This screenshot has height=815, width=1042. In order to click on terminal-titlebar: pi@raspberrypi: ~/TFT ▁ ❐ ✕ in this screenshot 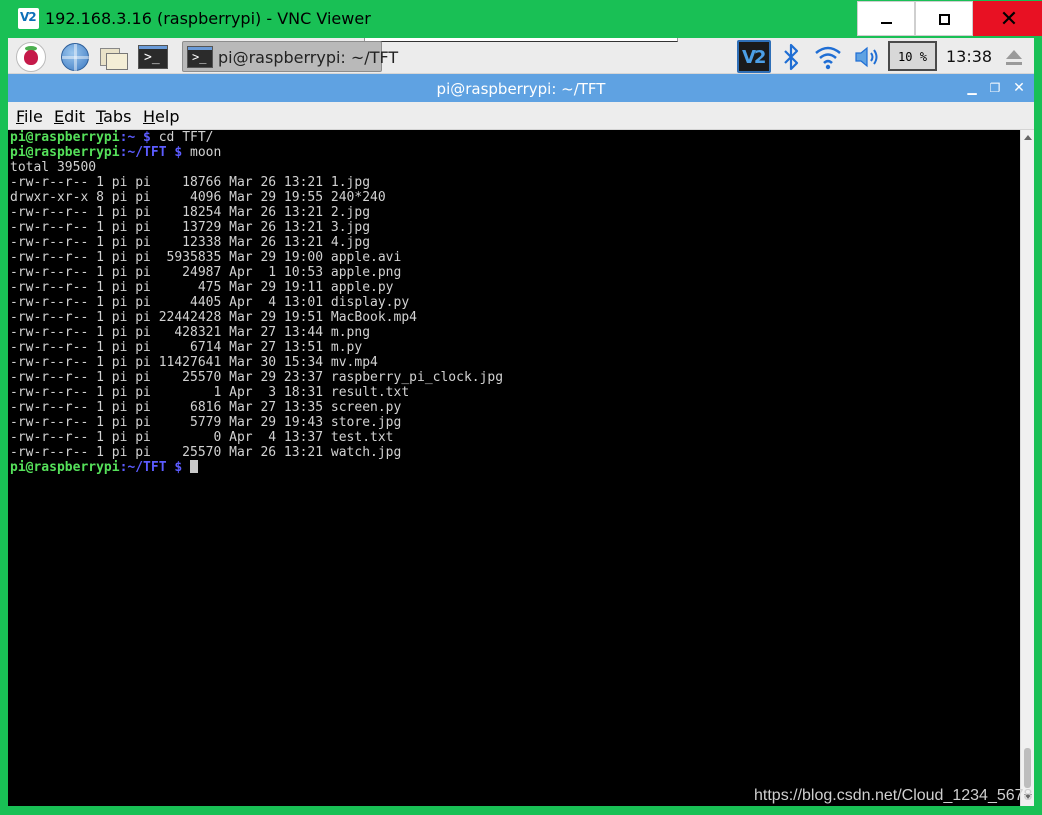, I will do `click(521, 88)`.